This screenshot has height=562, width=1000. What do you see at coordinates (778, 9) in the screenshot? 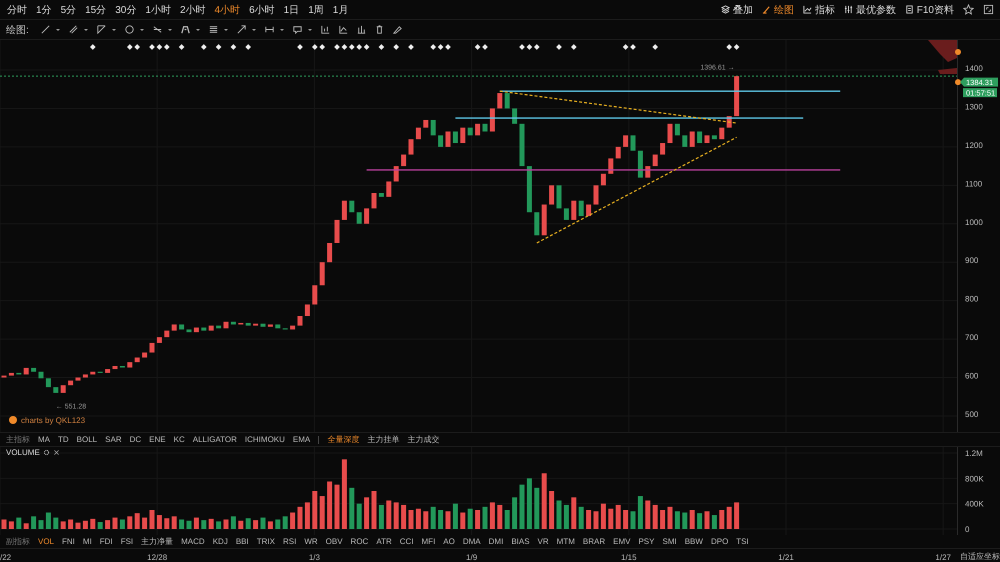
I see `toolbar-button: 绘图` at bounding box center [778, 9].